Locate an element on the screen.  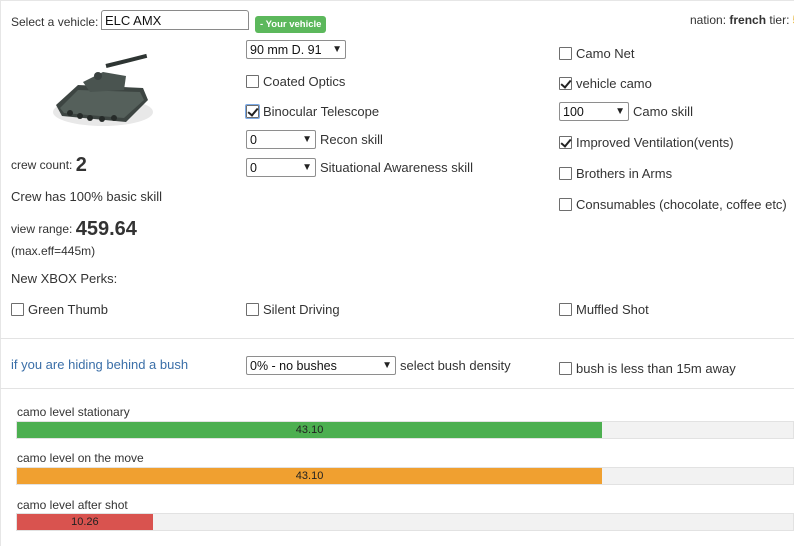
muffled-shot-checkbox is located at coordinates (565, 309).